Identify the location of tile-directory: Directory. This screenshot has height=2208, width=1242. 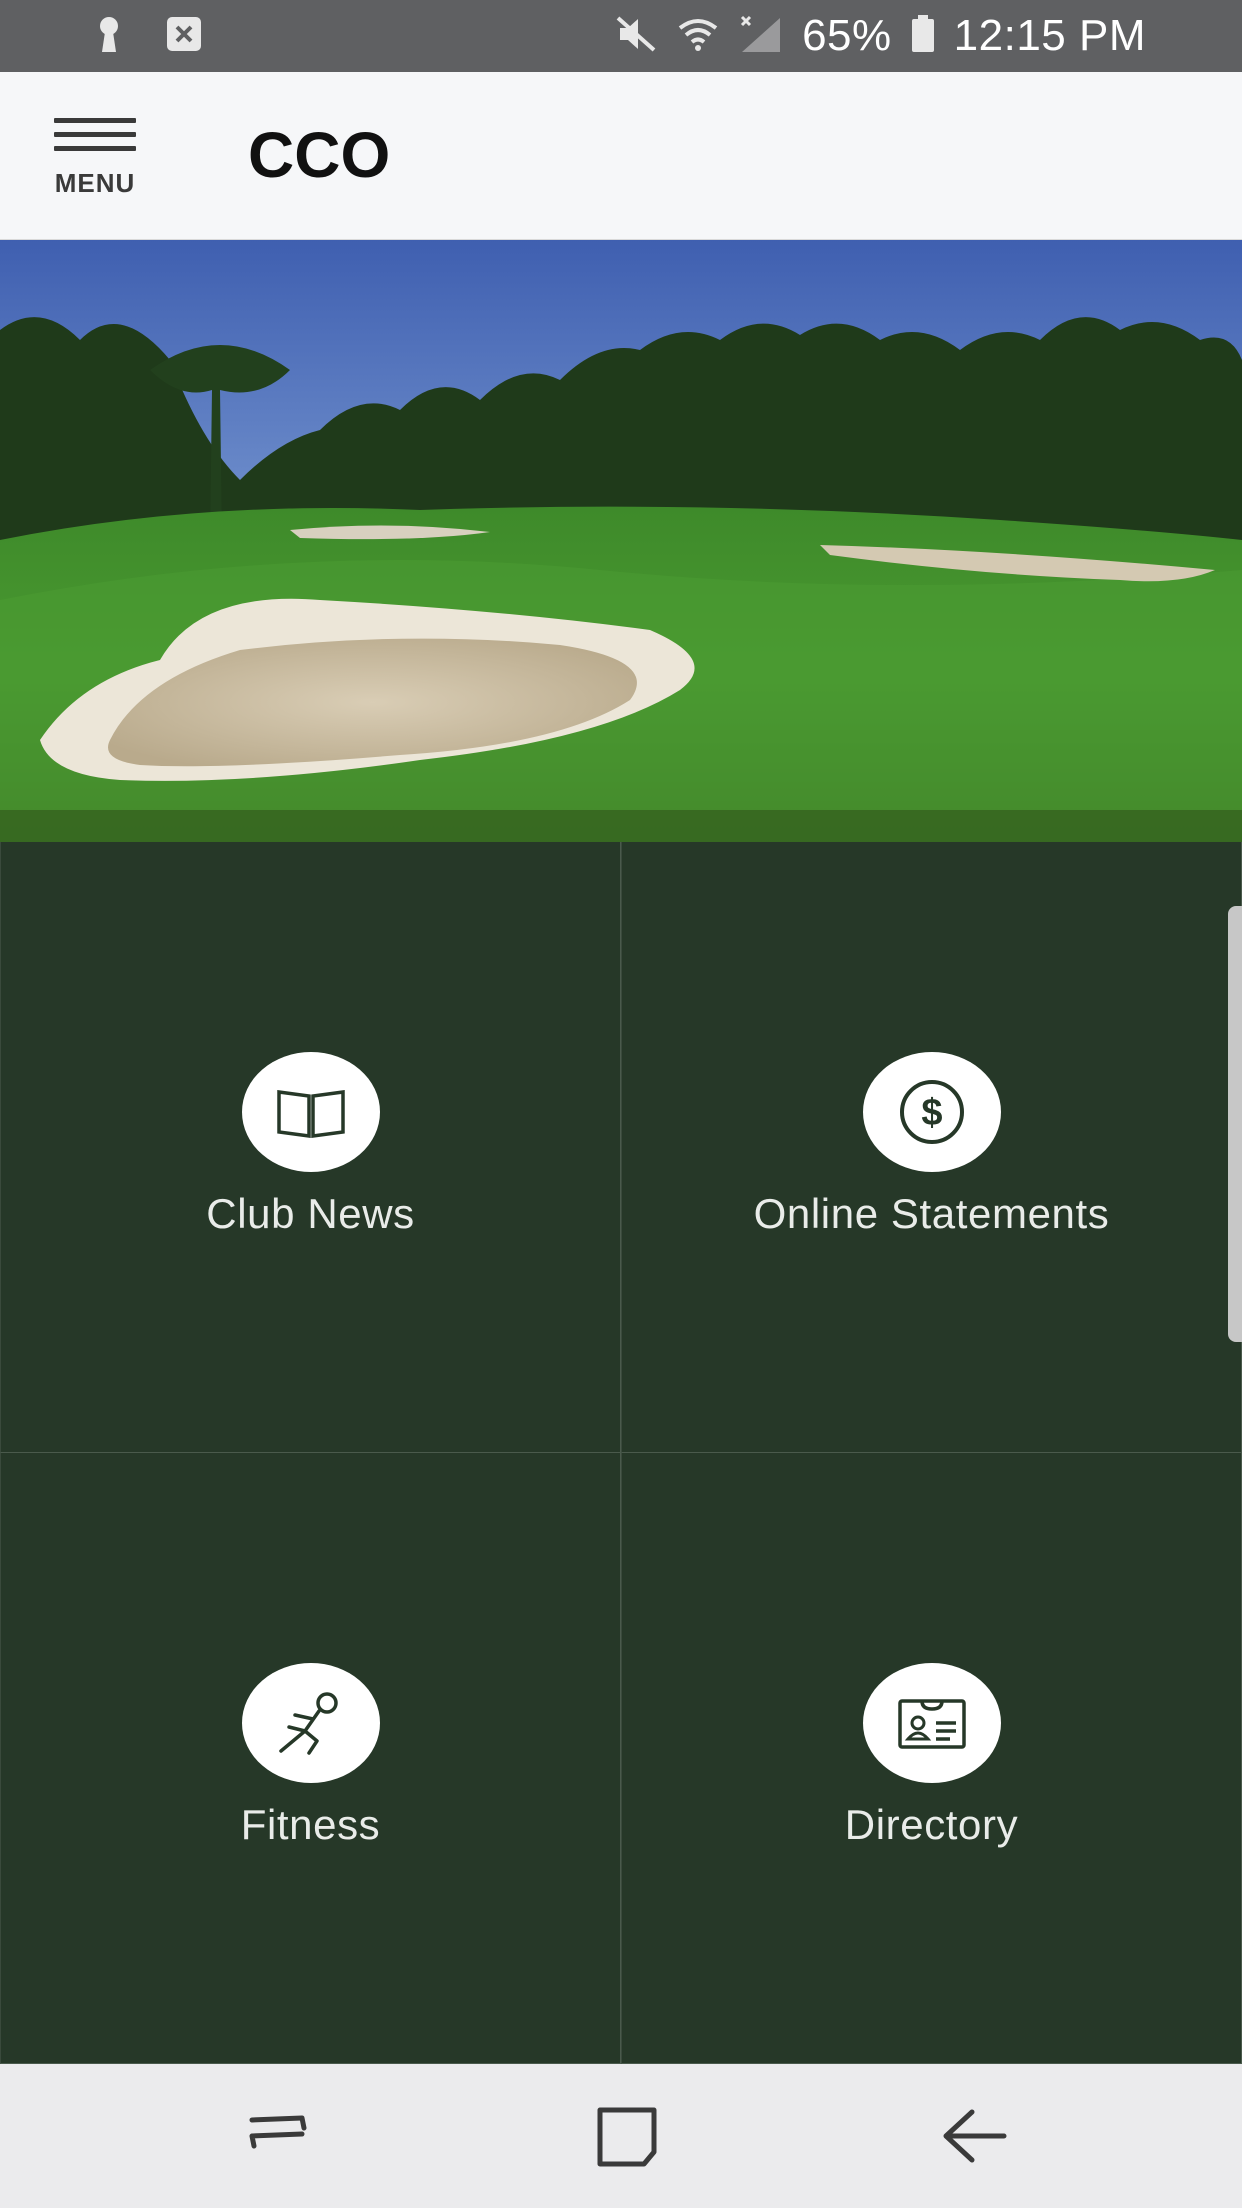
(931, 1758).